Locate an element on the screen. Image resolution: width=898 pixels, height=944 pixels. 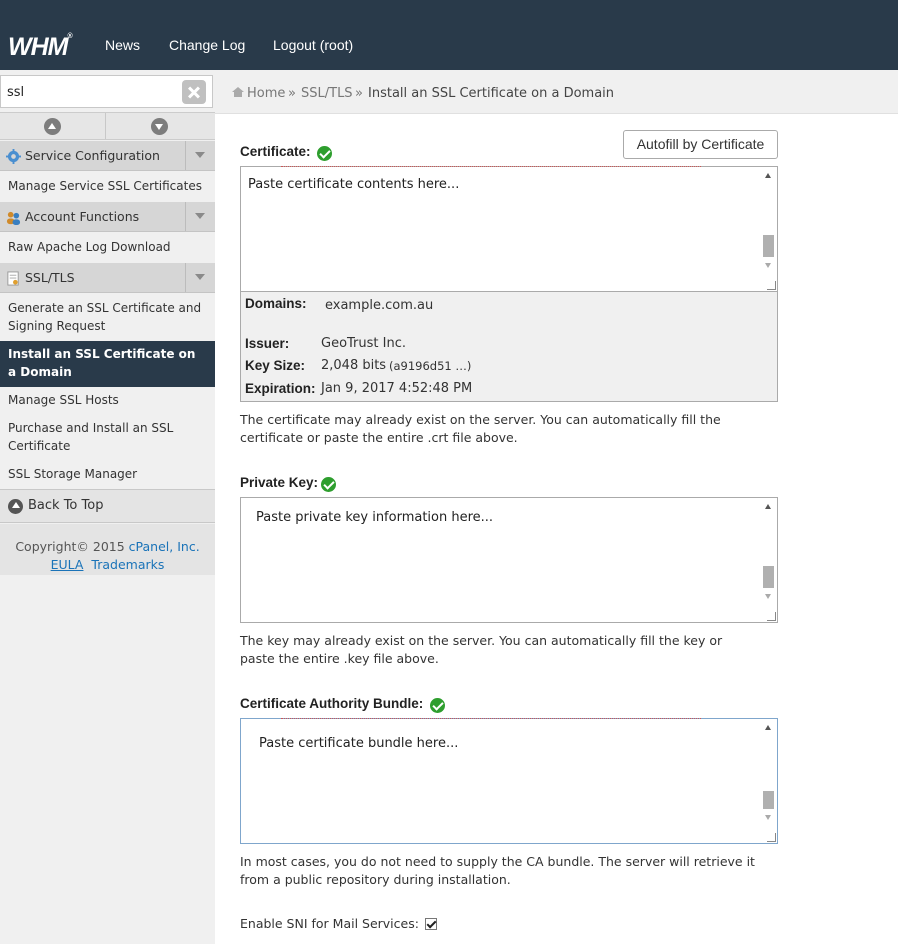
category-service-configuration: Service Configuration is located at coordinates (107, 156).